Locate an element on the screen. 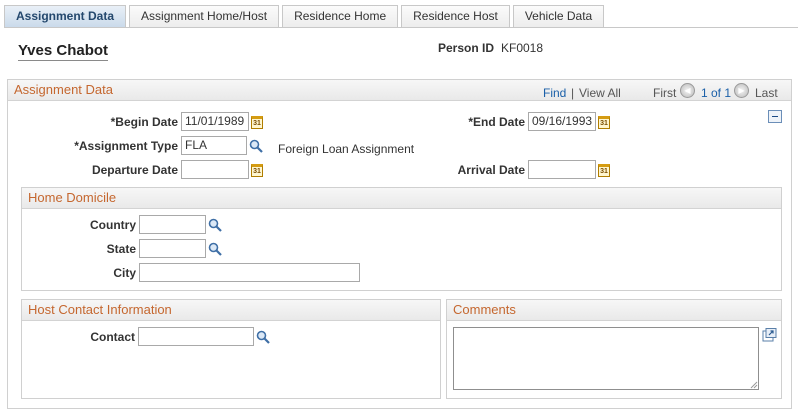 This screenshot has height=415, width=798. expand-icon is located at coordinates (769, 335).